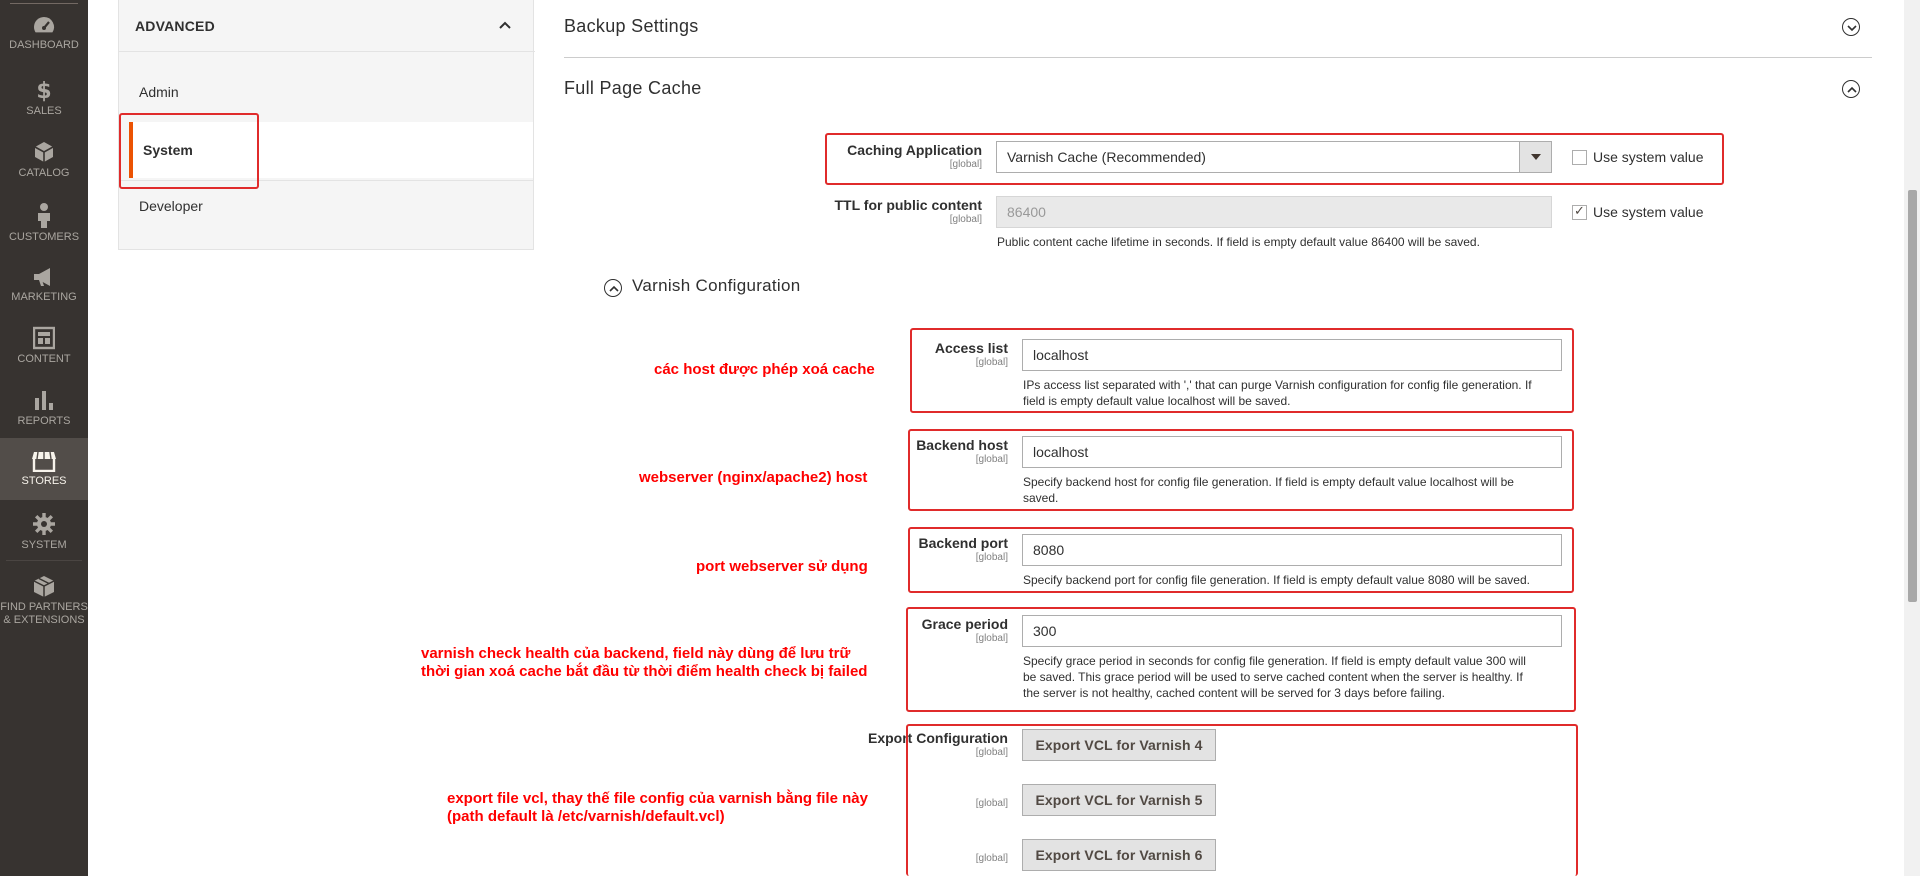 This screenshot has width=1920, height=876. I want to click on nav-label-customers: CUSTOMERS, so click(44, 237).